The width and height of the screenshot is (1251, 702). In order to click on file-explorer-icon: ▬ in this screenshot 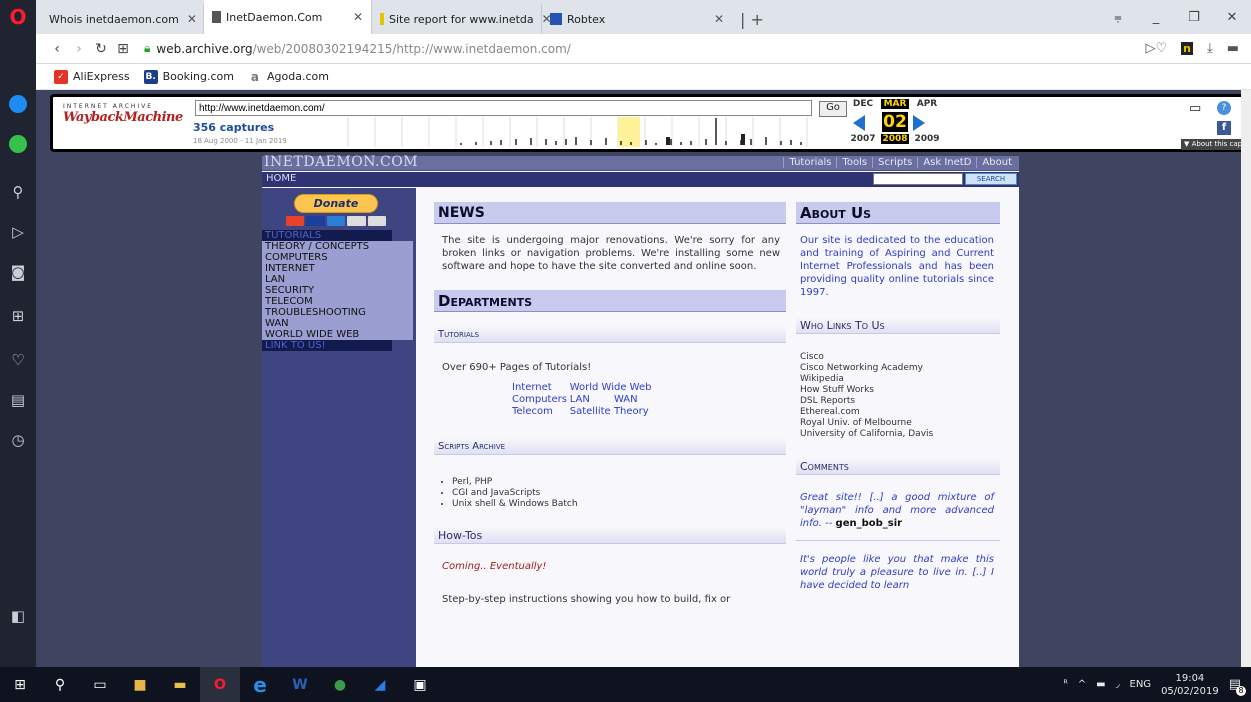, I will do `click(180, 684)`.